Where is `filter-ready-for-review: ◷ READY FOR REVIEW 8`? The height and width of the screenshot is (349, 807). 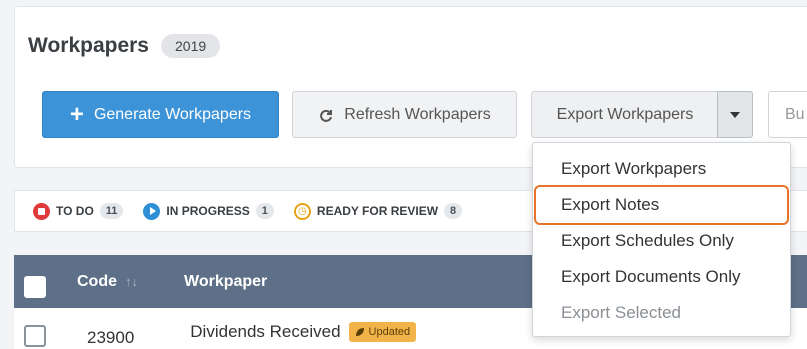
filter-ready-for-review: ◷ READY FOR REVIEW 8 is located at coordinates (378, 211).